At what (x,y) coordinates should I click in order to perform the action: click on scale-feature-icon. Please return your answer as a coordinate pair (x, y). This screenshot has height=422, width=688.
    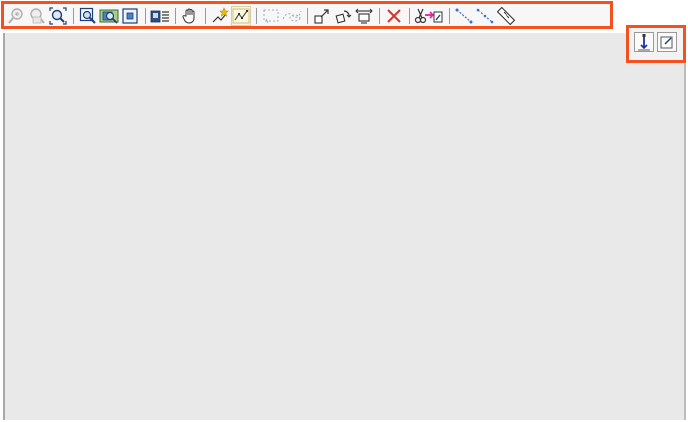
    Looking at the image, I should click on (364, 16).